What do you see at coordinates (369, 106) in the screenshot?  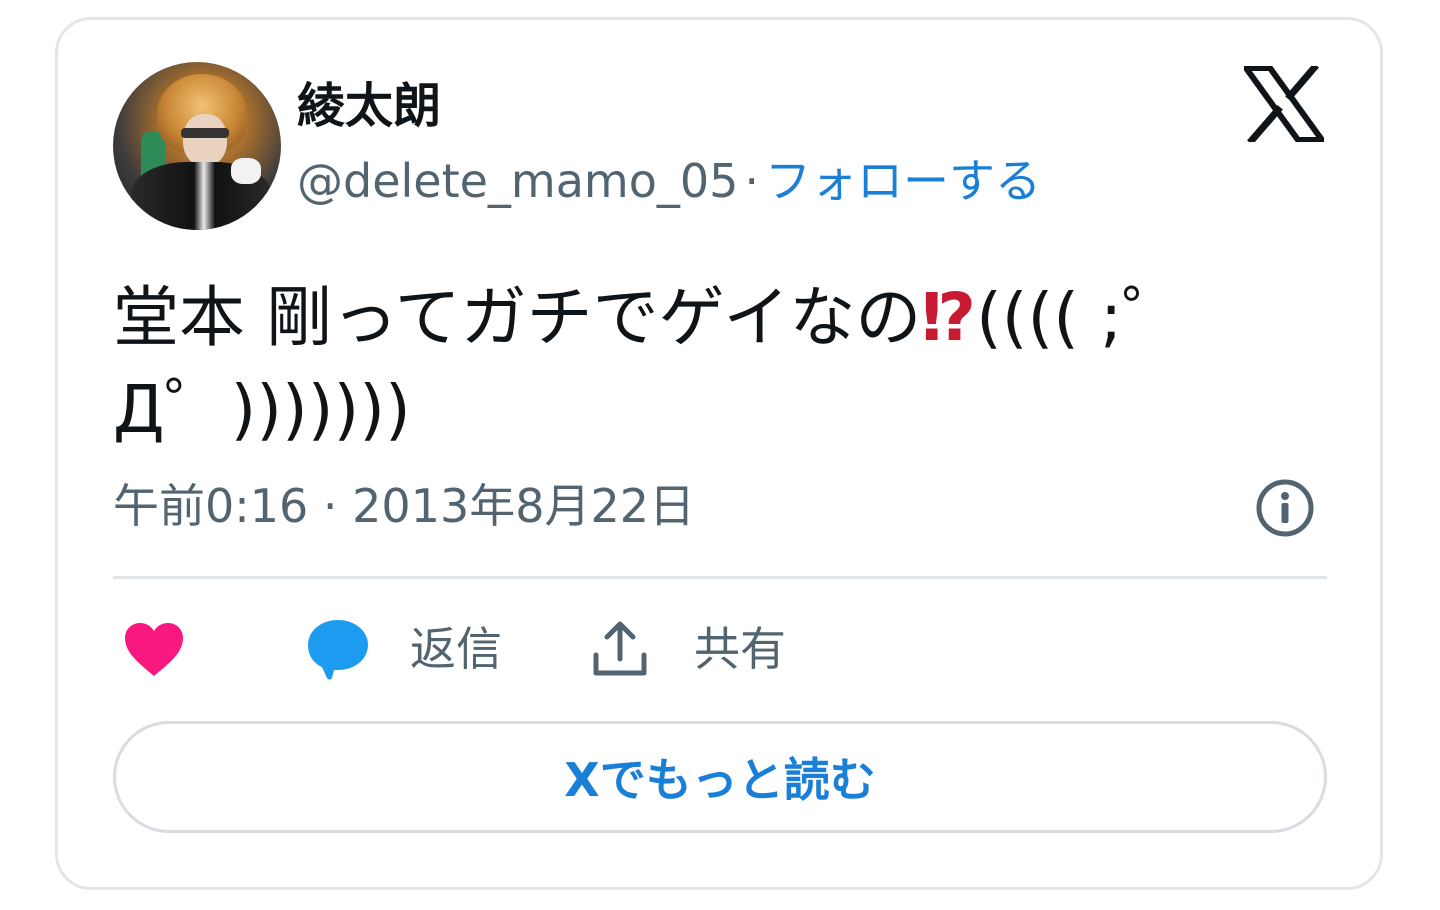 I see `display-name: 綾太朗` at bounding box center [369, 106].